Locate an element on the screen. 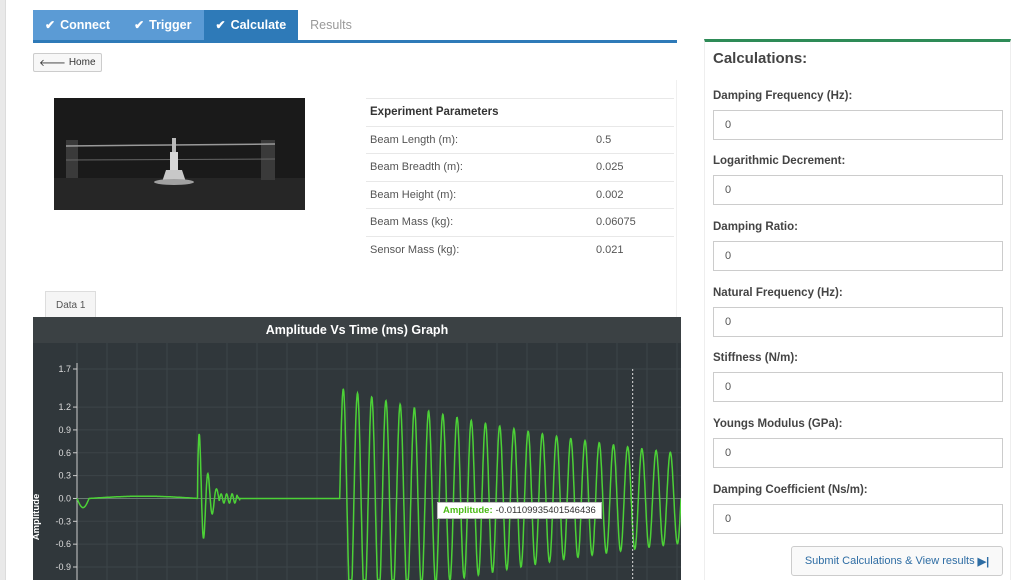 Image resolution: width=1024 pixels, height=580 pixels. submit-calculations-button: Submit Calculations & View results ▶| is located at coordinates (897, 561).